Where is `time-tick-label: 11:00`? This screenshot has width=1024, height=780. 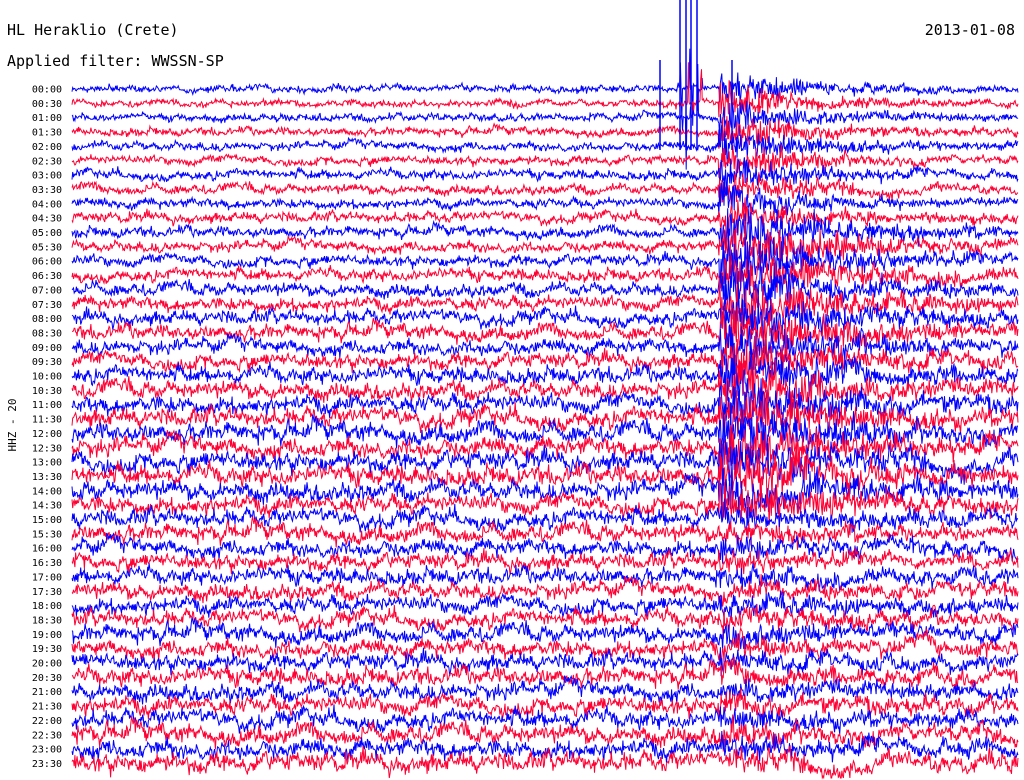 time-tick-label: 11:00 is located at coordinates (47, 405).